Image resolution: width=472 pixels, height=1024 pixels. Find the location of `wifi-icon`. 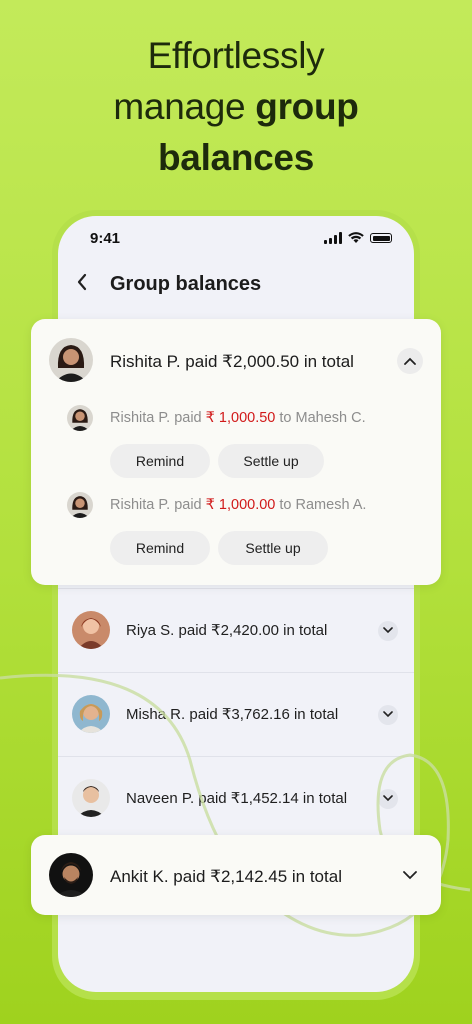

wifi-icon is located at coordinates (356, 237).